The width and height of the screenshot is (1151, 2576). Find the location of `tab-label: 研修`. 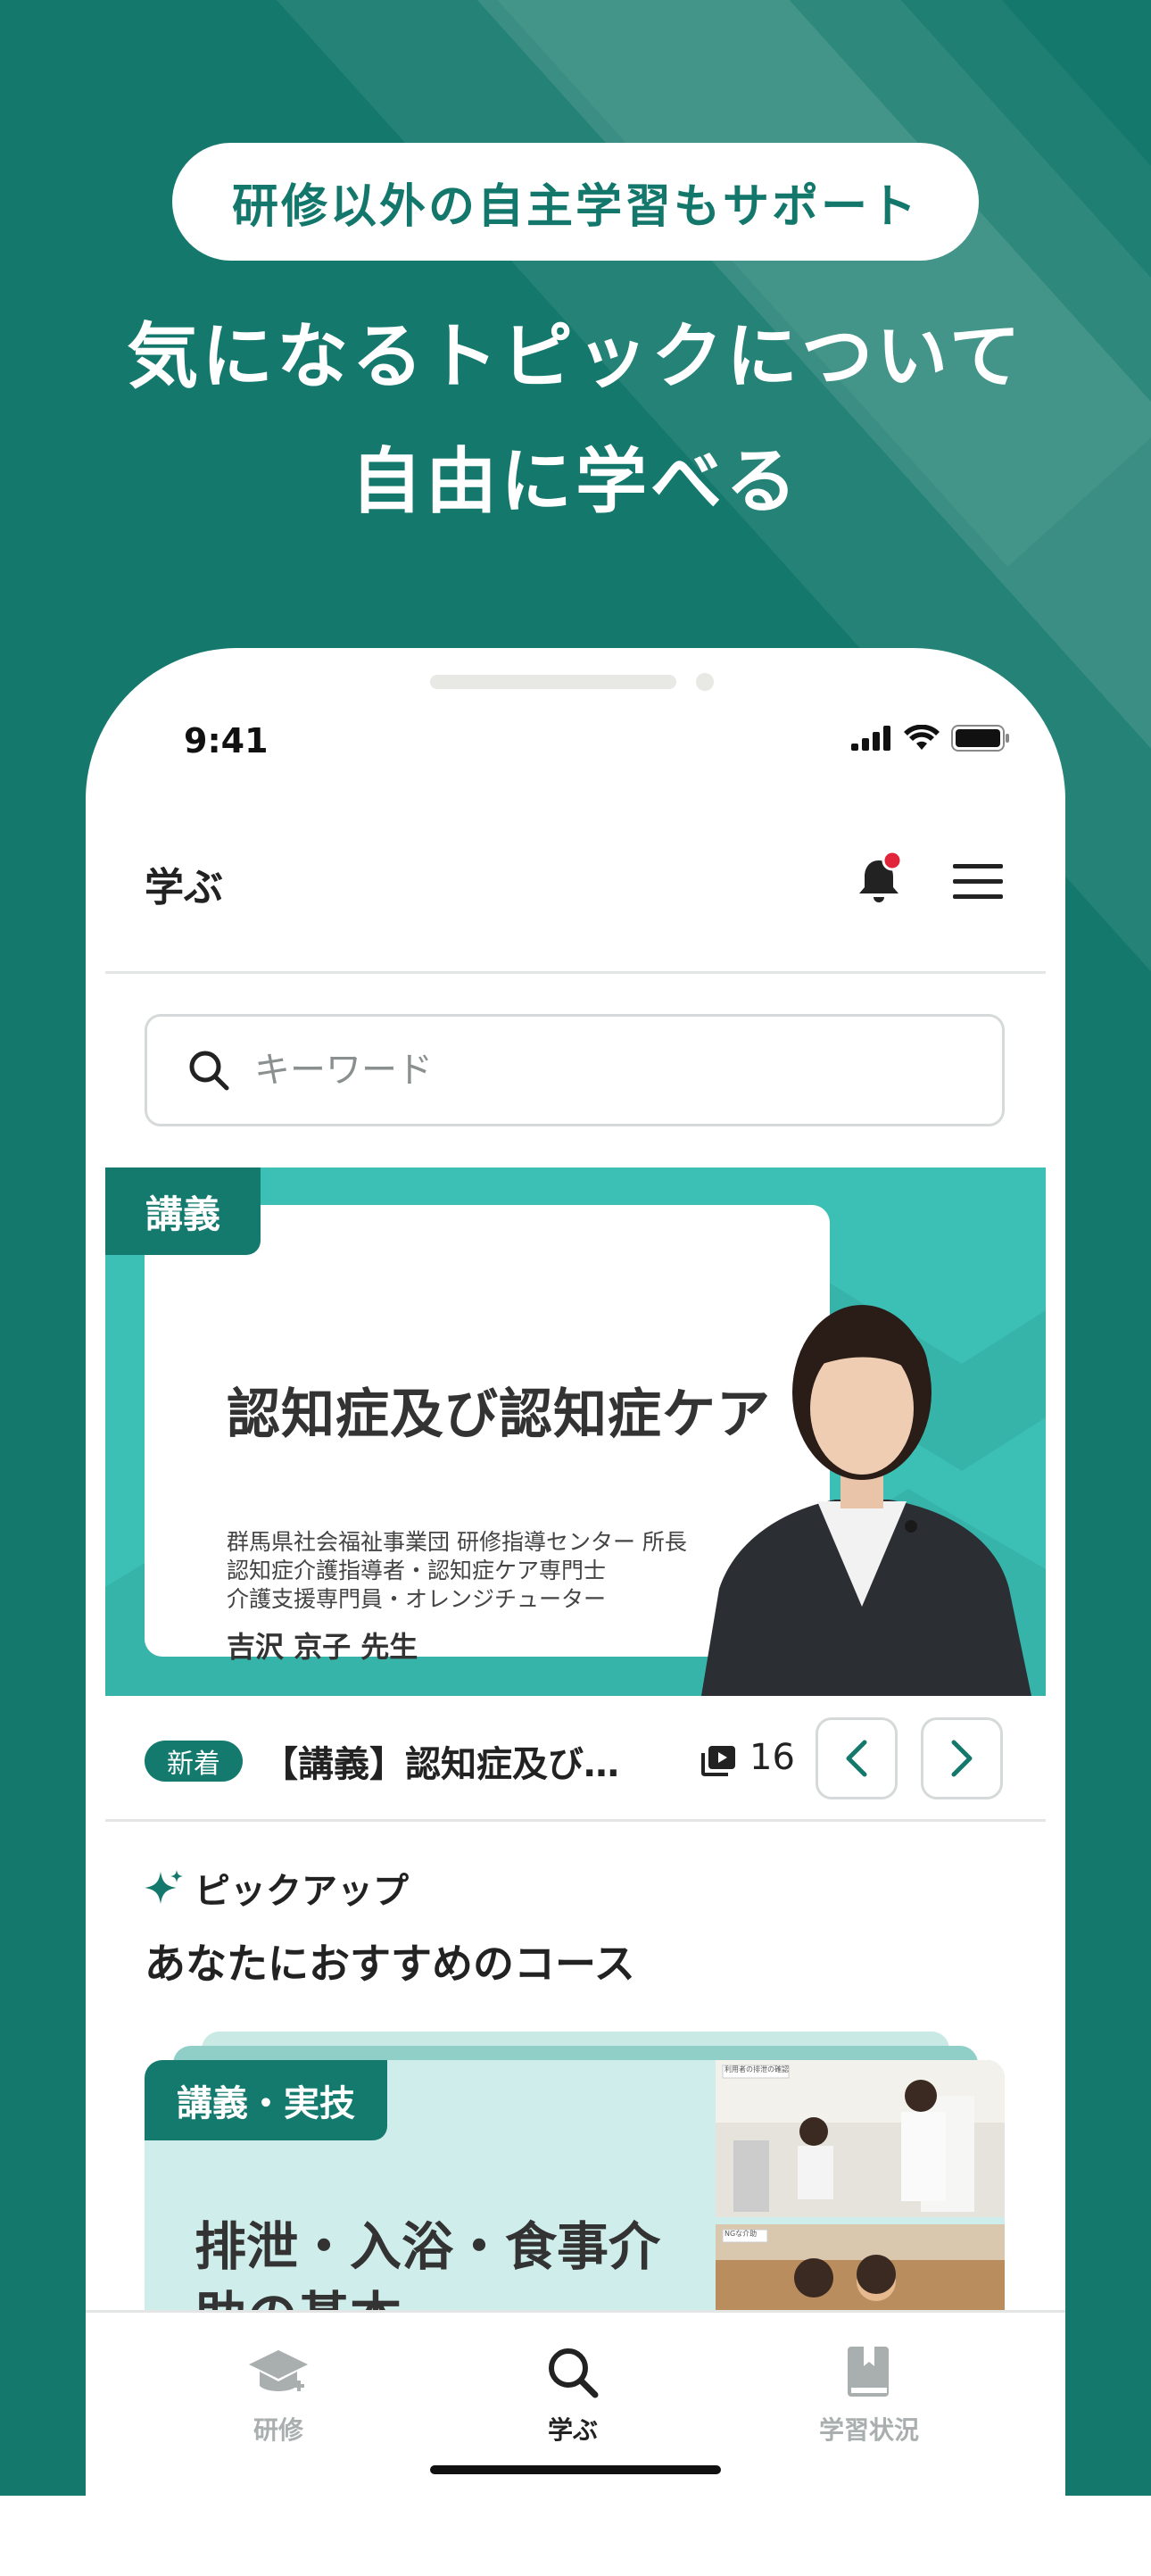

tab-label: 研修 is located at coordinates (278, 2430).